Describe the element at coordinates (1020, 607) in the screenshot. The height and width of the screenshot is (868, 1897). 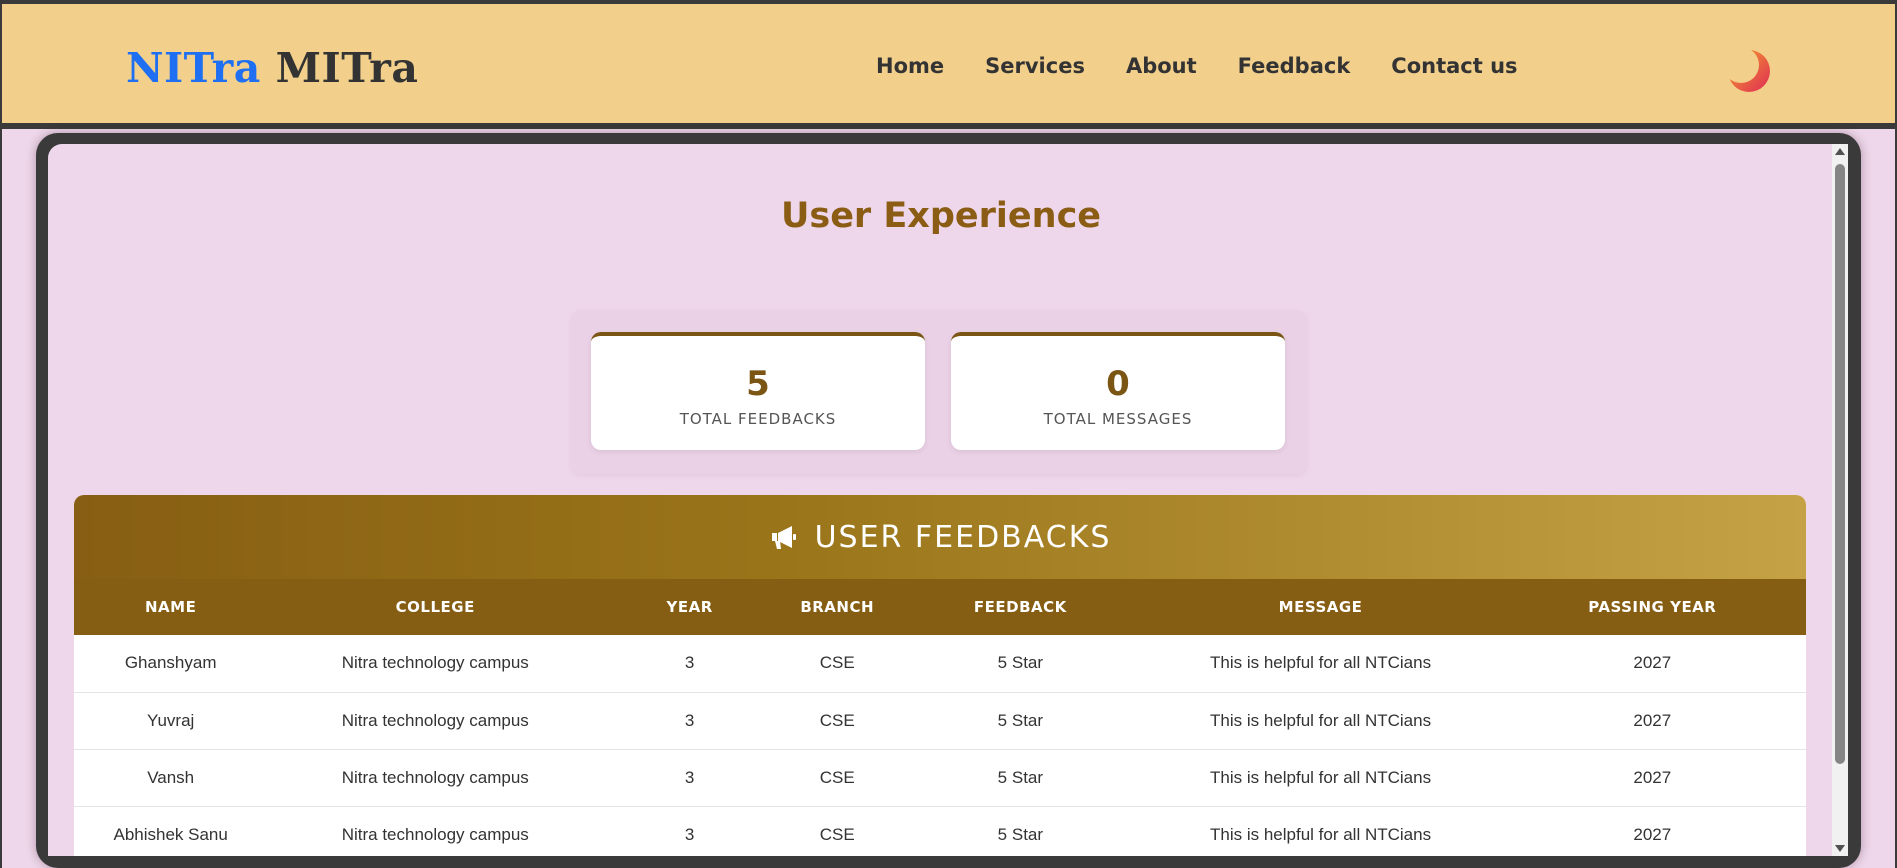
I see `column-header-feedback: FEEDBACK` at that location.